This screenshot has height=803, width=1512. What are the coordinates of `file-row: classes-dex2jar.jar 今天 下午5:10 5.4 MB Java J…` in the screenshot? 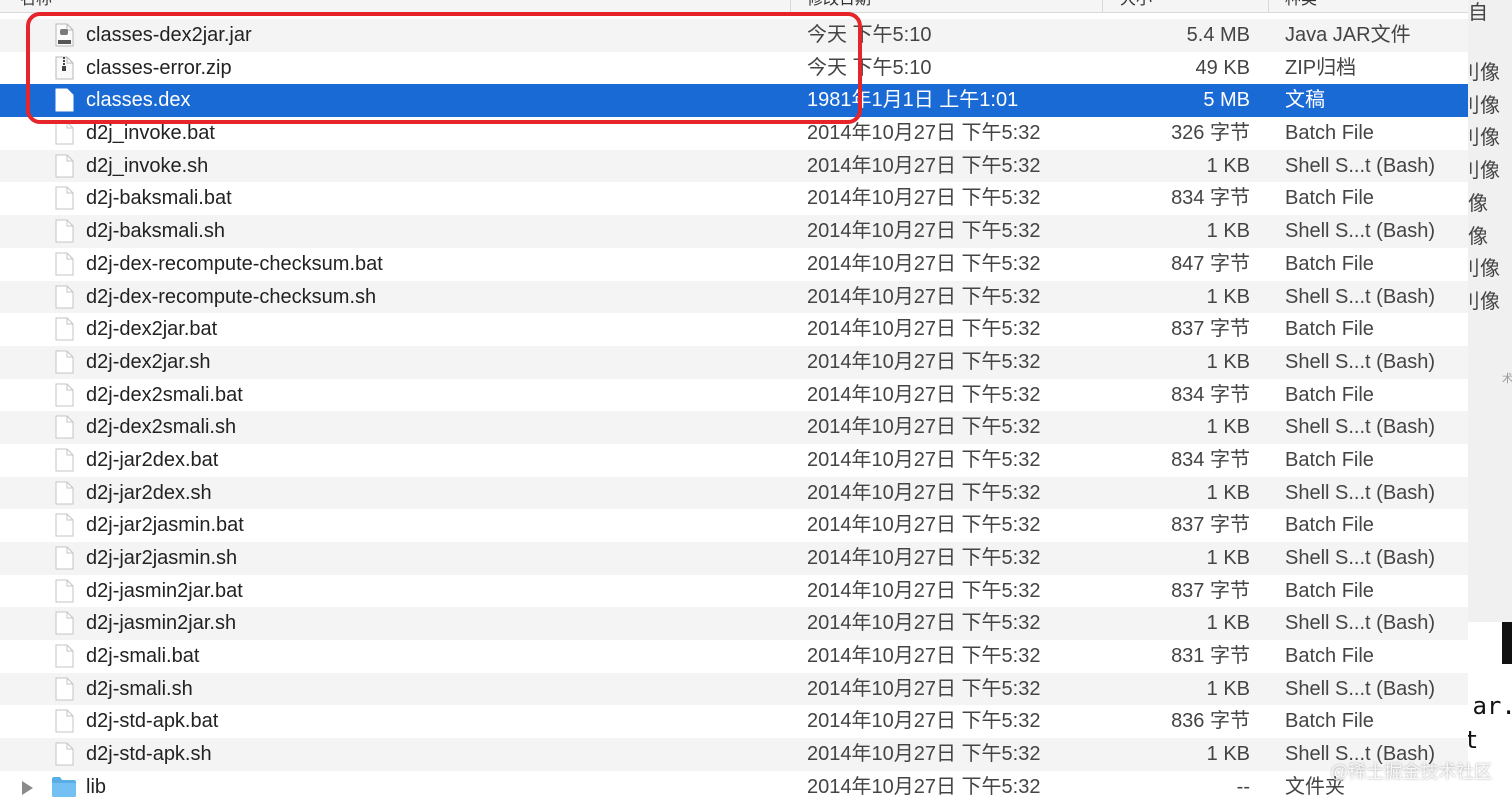 It's located at (734, 35).